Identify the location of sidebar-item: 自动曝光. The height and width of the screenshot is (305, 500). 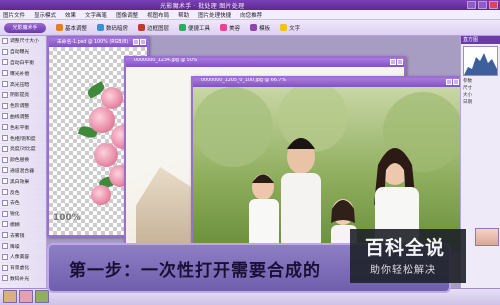
(23, 52).